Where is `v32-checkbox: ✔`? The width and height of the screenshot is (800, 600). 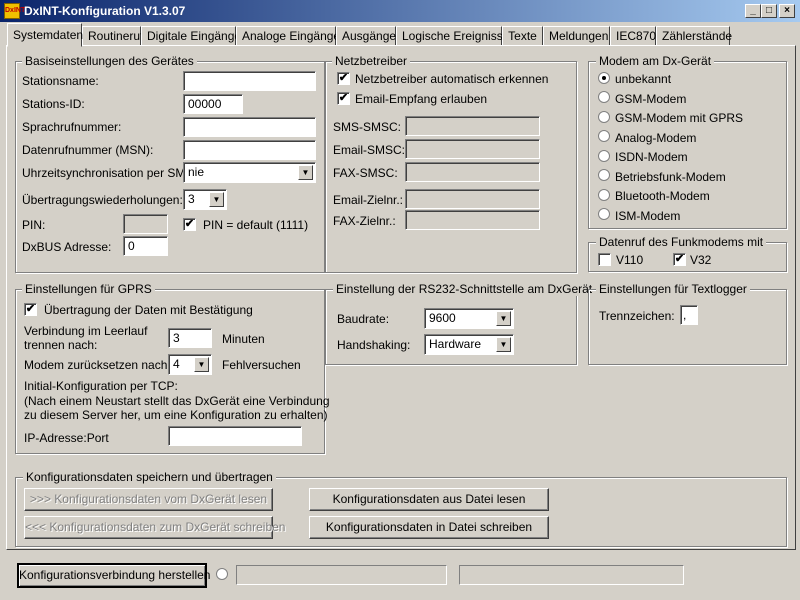 v32-checkbox: ✔ is located at coordinates (679, 259).